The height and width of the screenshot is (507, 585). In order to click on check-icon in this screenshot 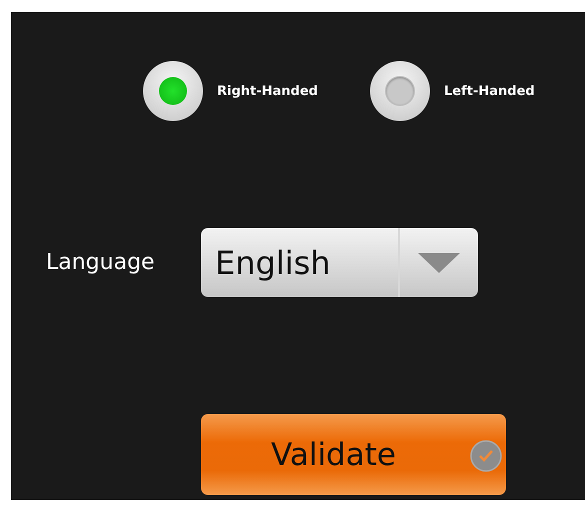, I will do `click(486, 456)`.